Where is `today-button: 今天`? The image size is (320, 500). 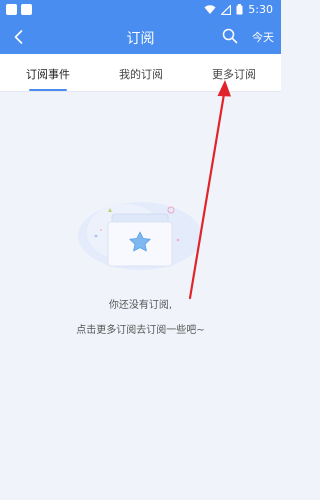
today-button: 今天 is located at coordinates (263, 37).